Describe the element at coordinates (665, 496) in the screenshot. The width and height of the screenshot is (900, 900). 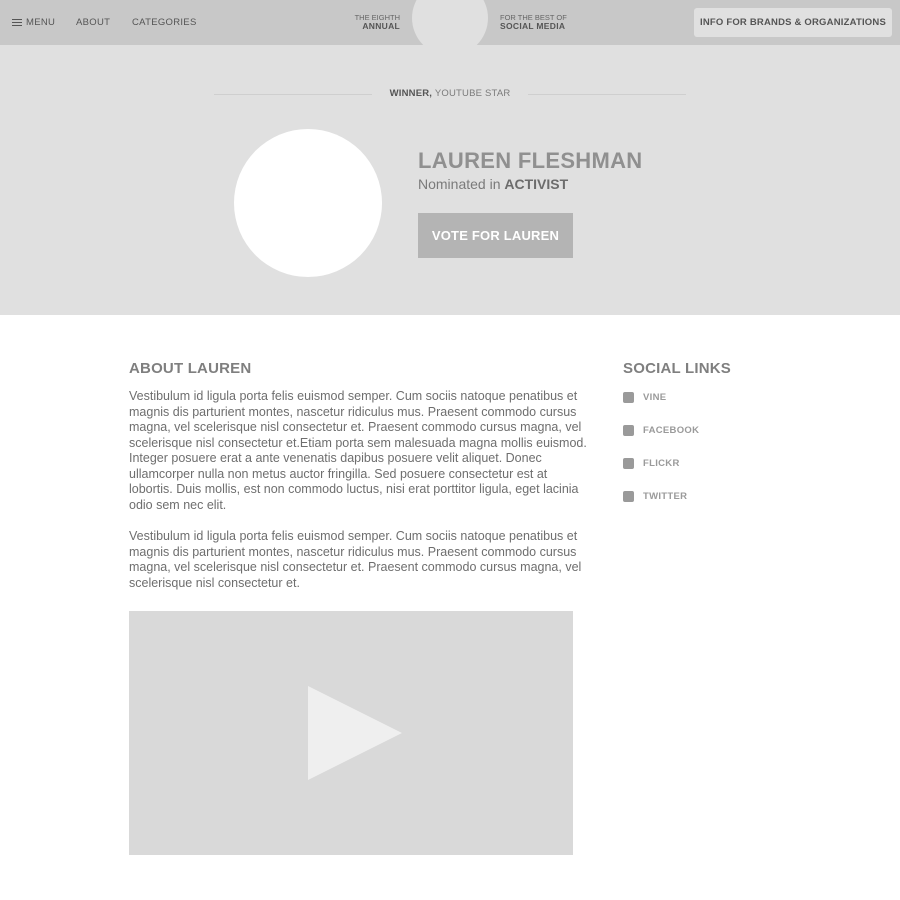
I see `social-link-label: TWITTER` at that location.